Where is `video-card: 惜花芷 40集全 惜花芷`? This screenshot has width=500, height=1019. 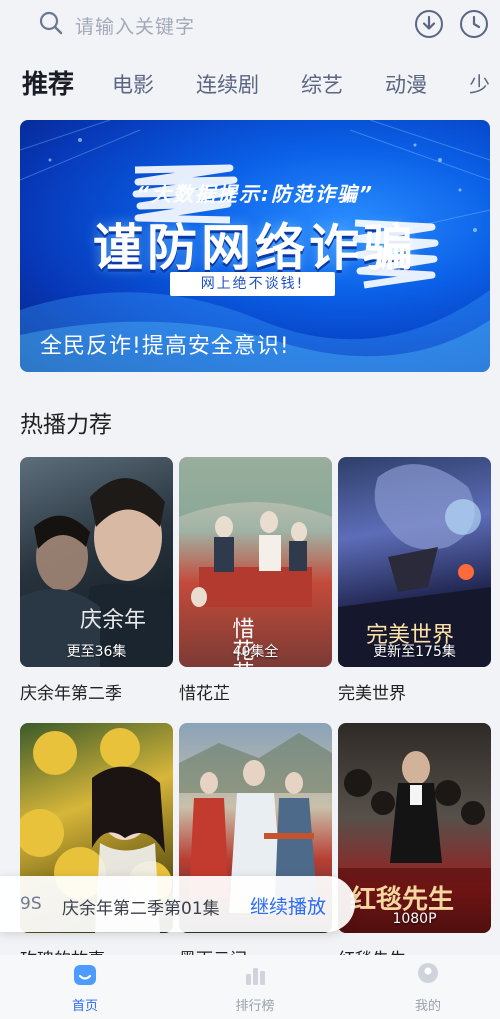 video-card: 惜花芷 40集全 惜花芷 is located at coordinates (255, 580).